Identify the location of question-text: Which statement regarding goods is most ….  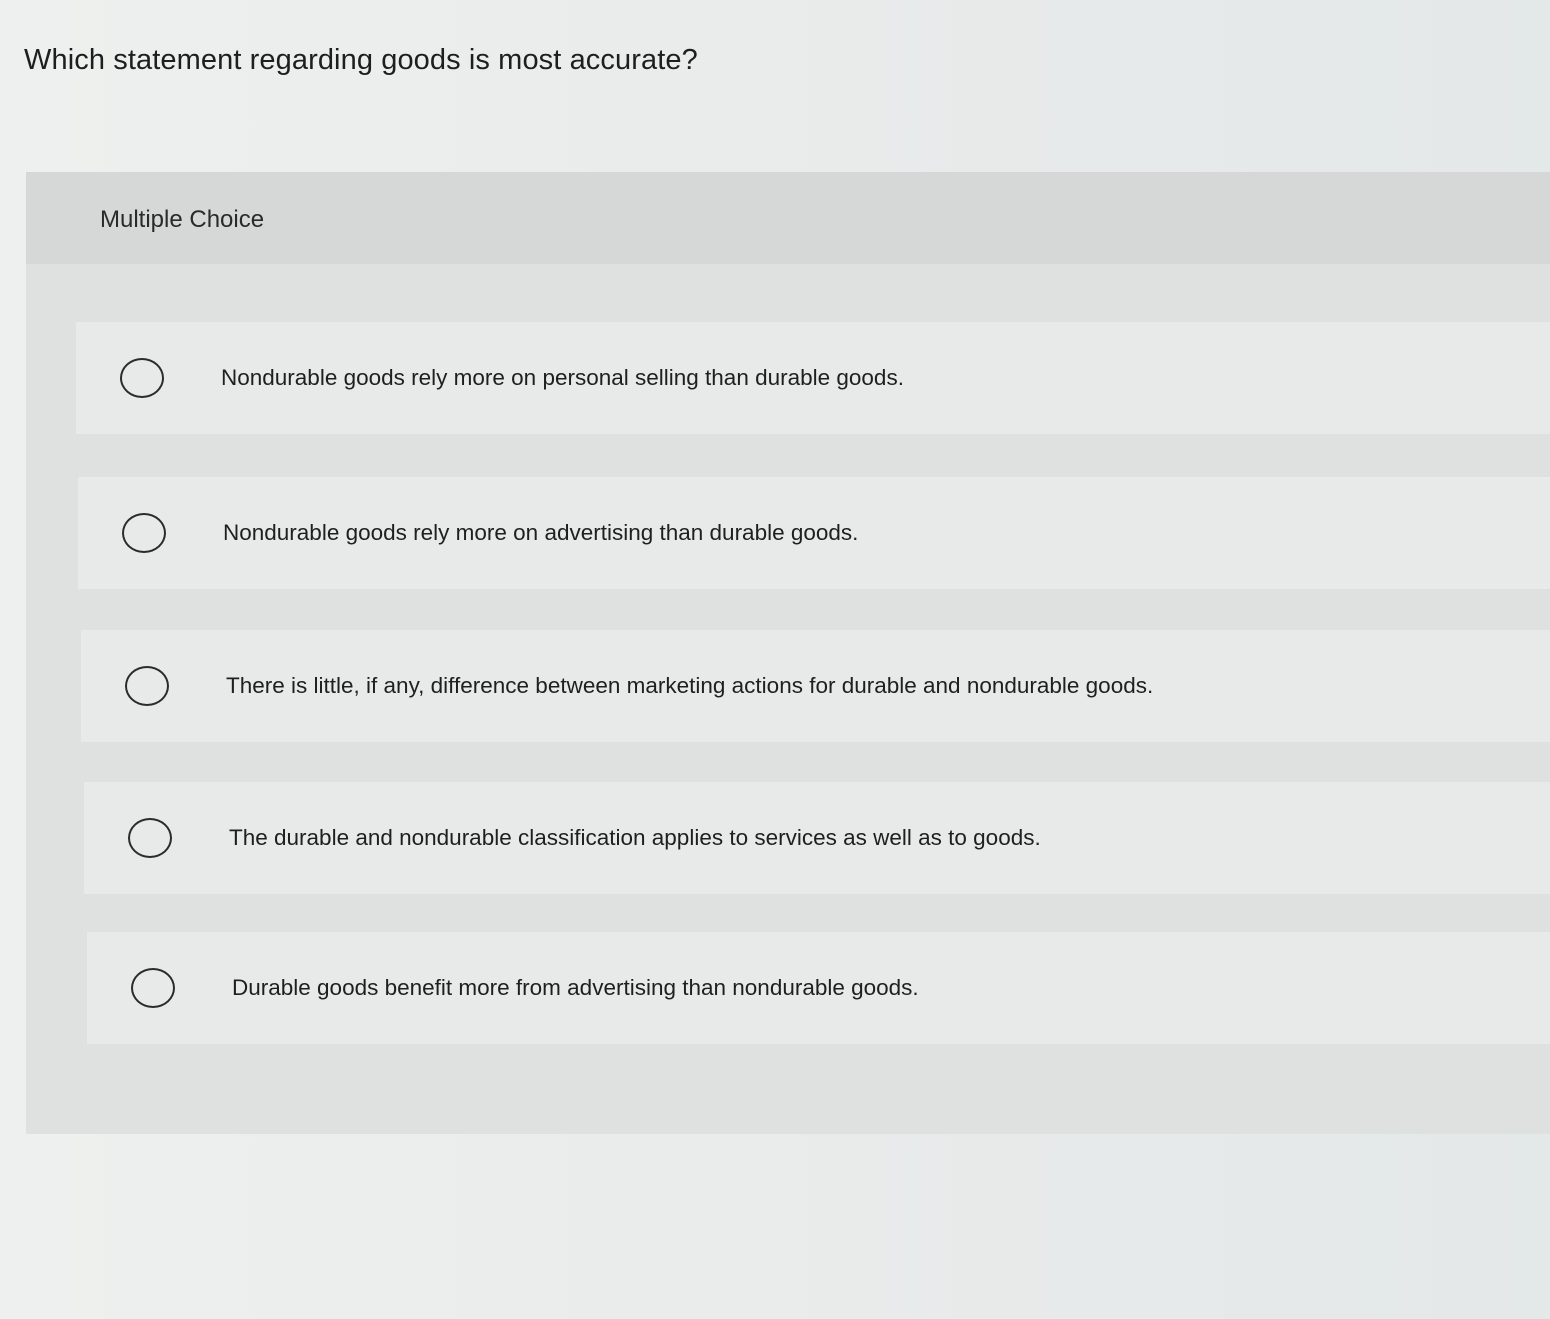
(361, 60).